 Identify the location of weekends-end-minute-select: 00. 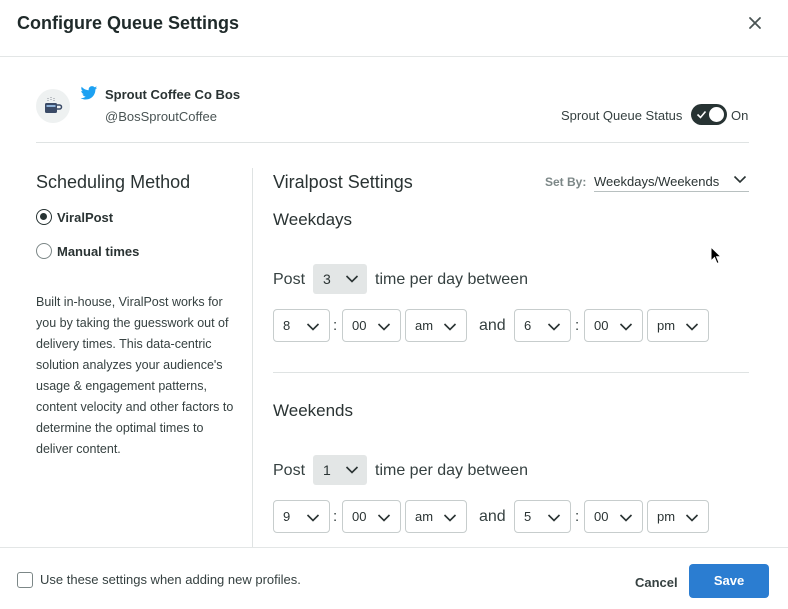
(613, 516).